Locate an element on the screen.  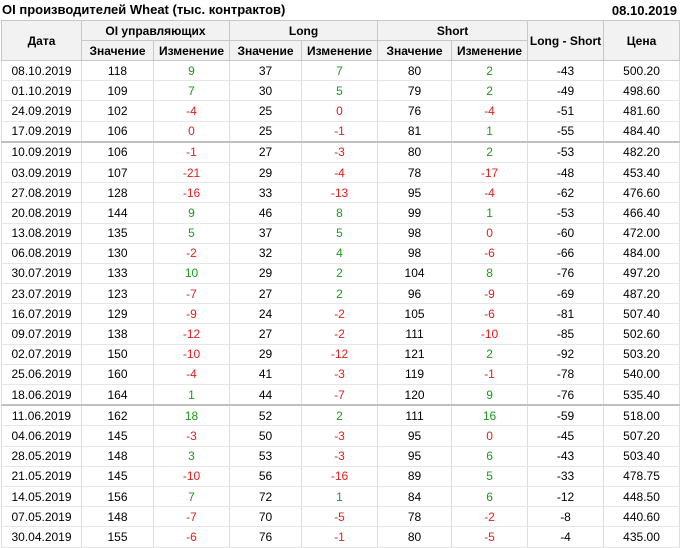
long-change-cell: 1 is located at coordinates (340, 497).